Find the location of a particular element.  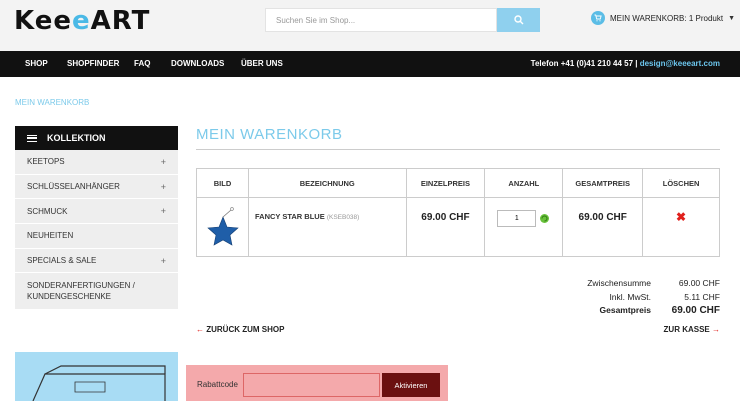

sidebar-item-label-line2: KUNDENGESCHENKE is located at coordinates (69, 297).